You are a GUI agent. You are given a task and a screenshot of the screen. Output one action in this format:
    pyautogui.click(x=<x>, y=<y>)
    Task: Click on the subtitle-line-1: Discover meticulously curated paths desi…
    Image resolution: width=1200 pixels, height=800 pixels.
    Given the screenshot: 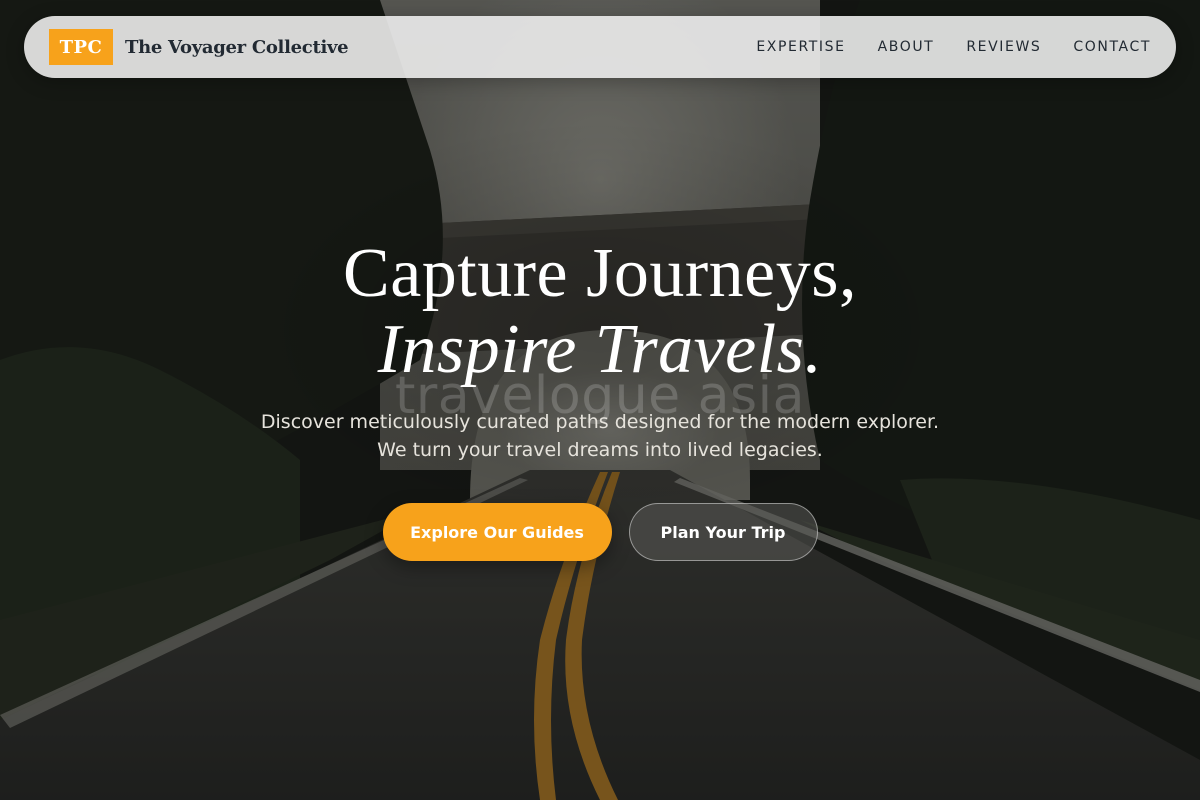 What is the action you would take?
    pyautogui.click(x=600, y=422)
    